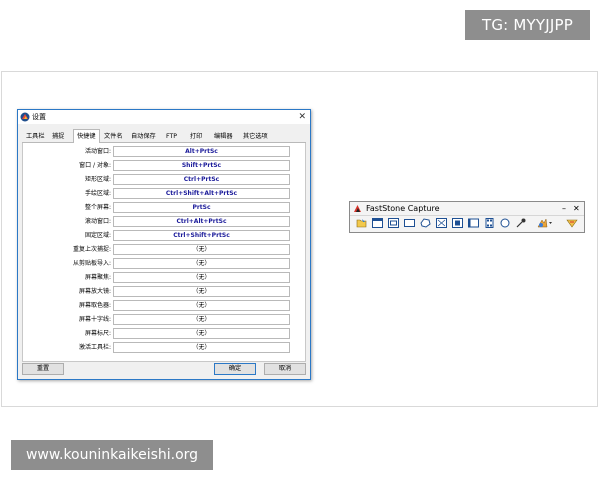 This screenshot has width=600, height=480. Describe the element at coordinates (35, 136) in the screenshot. I see `tab-toolbar: 工具栏` at that location.